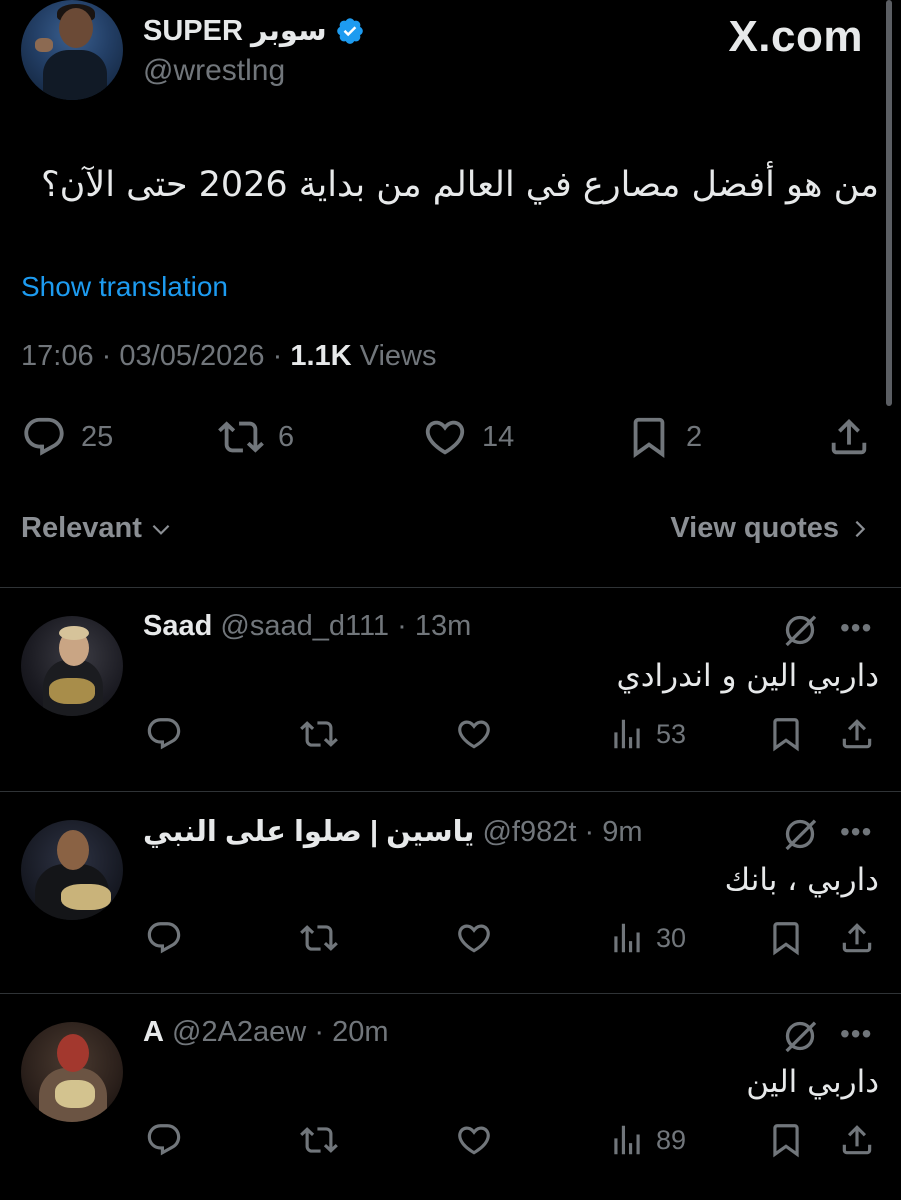 Image resolution: width=901 pixels, height=1200 pixels. Describe the element at coordinates (153, 1032) in the screenshot. I see `reply-author-name: A` at that location.